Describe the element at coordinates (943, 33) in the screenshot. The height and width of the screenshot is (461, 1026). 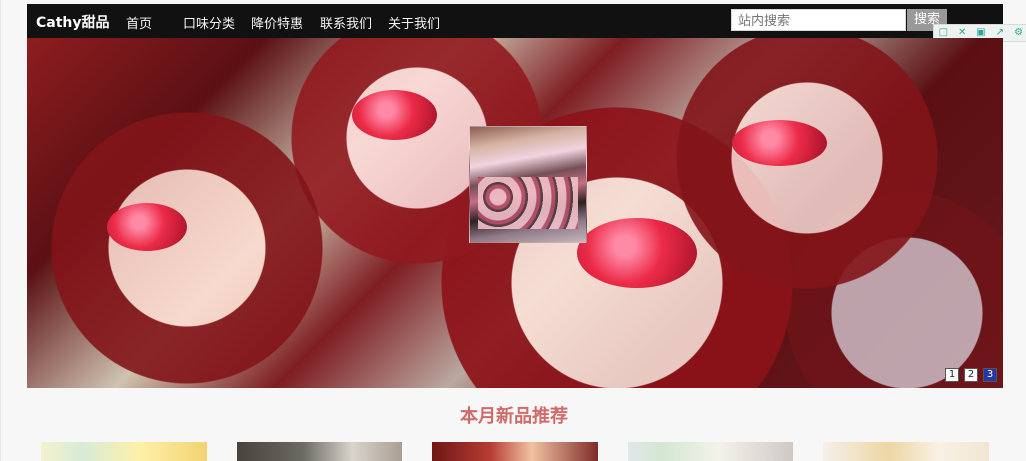
I see `copy-icon: □` at that location.